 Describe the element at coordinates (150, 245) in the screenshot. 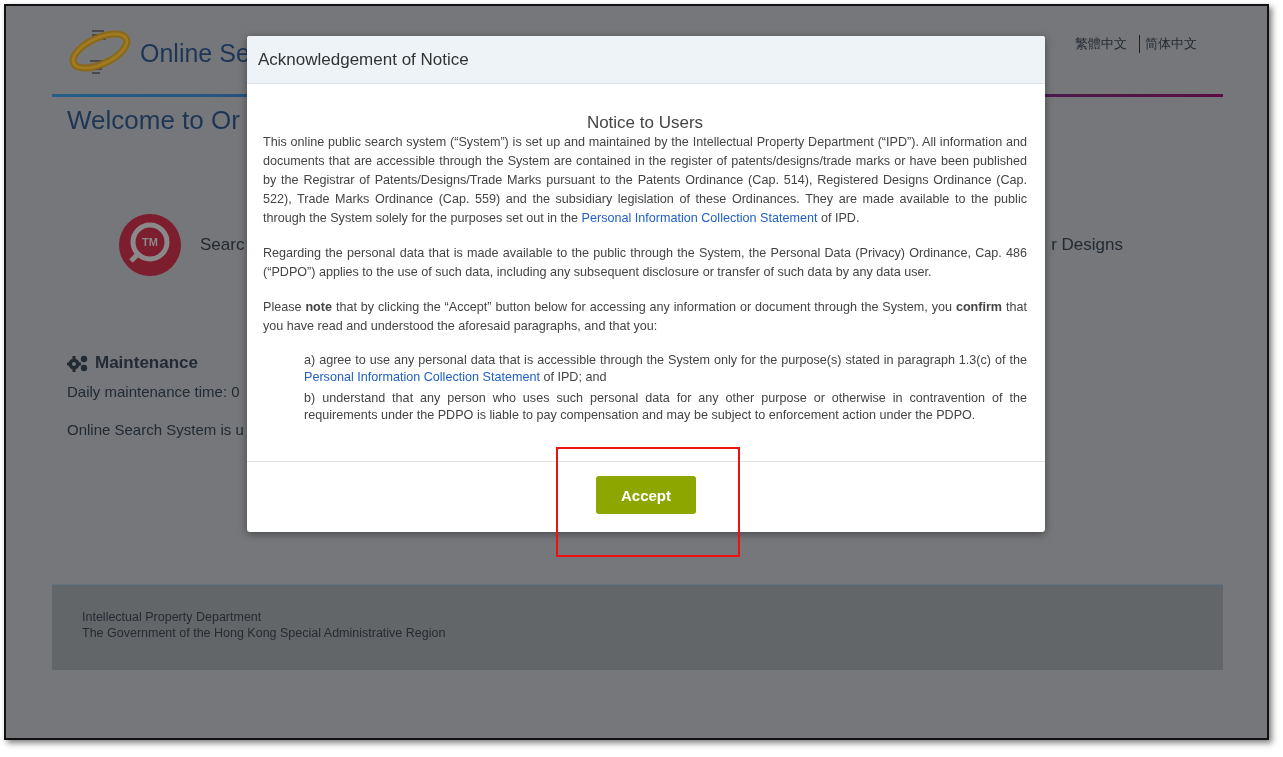

I see `trademark-search-icon: TM` at that location.